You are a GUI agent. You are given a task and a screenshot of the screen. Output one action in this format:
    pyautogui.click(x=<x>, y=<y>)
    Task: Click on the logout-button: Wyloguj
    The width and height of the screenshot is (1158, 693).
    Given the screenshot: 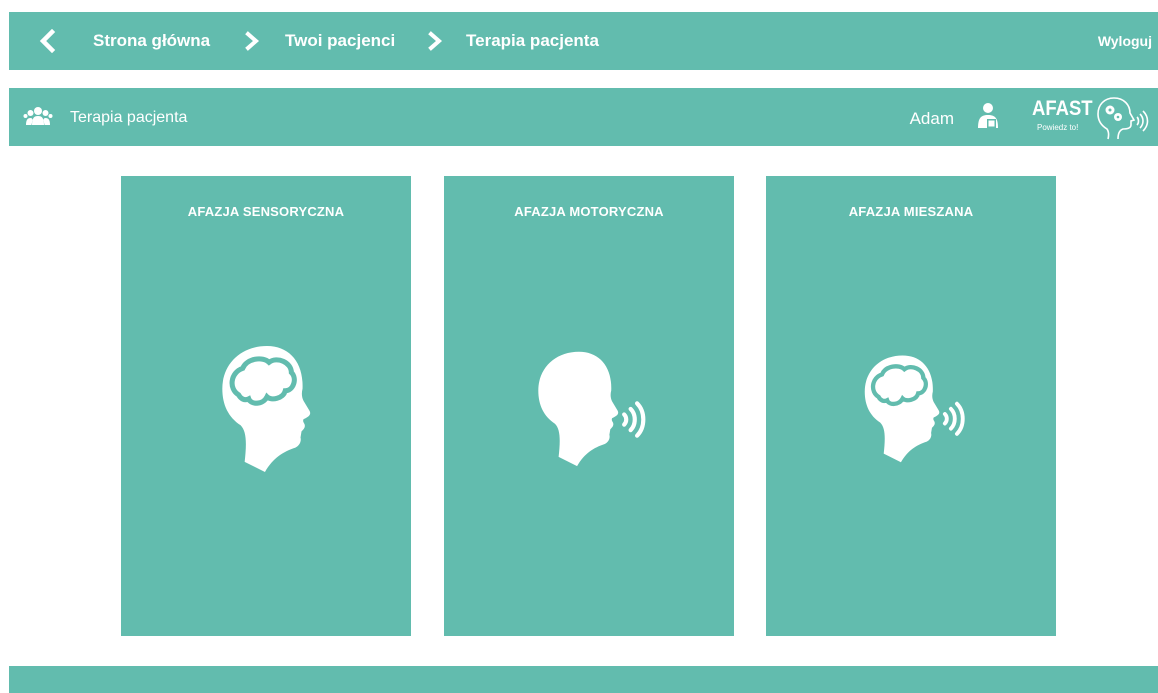 What is the action you would take?
    pyautogui.click(x=1125, y=41)
    